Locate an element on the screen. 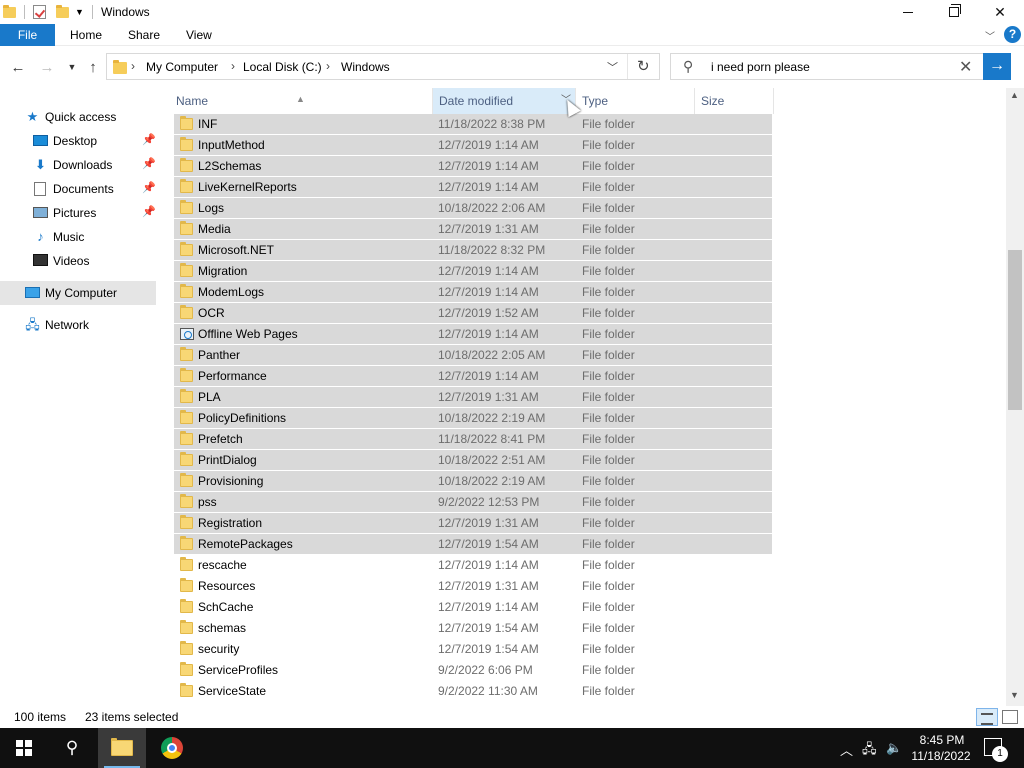 Image resolution: width=1024 pixels, height=768 pixels. tab-file: File is located at coordinates (27, 35).